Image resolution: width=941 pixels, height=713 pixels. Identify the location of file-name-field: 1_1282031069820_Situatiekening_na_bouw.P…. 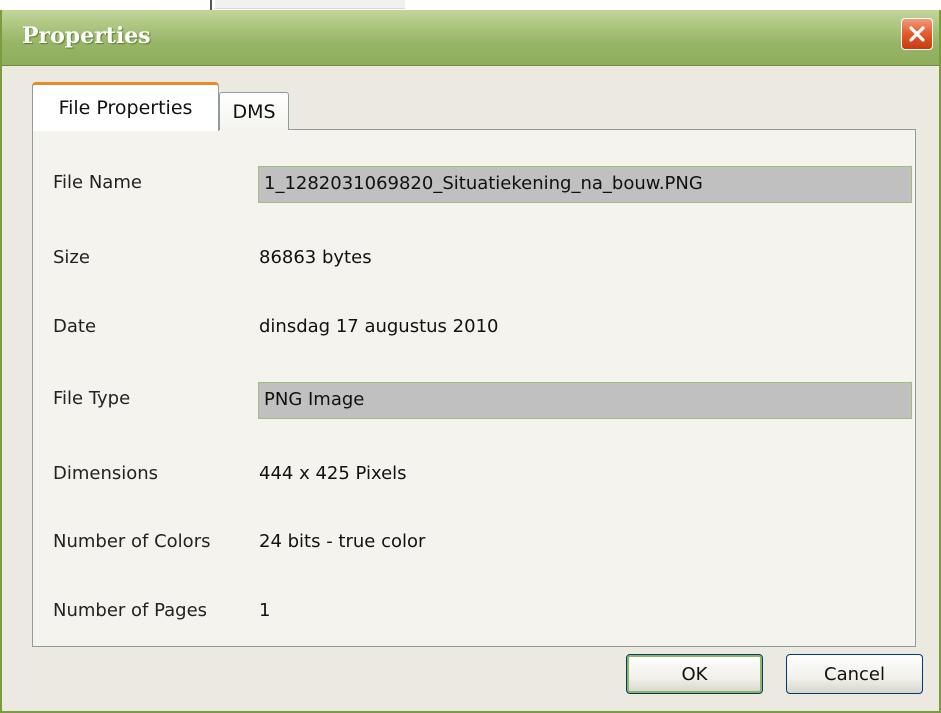
(585, 184).